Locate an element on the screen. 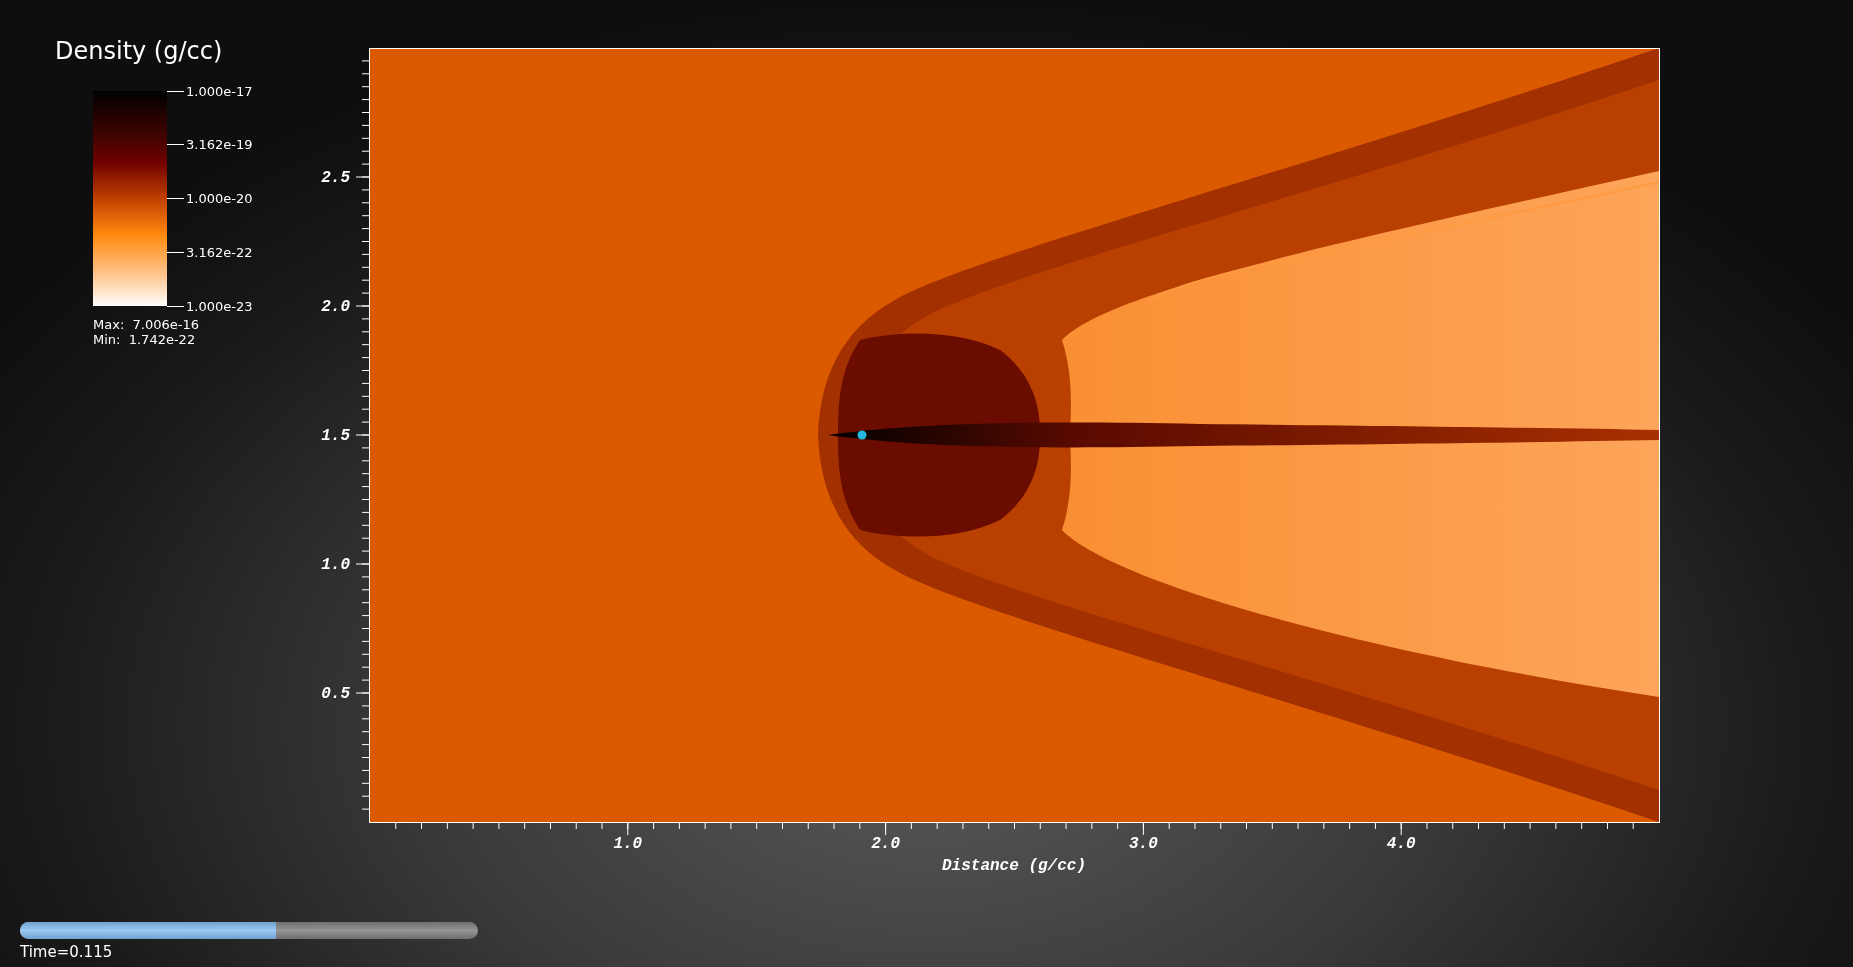 Image resolution: width=1853 pixels, height=967 pixels. max-value: Max: 7.006e-16 is located at coordinates (146, 324).